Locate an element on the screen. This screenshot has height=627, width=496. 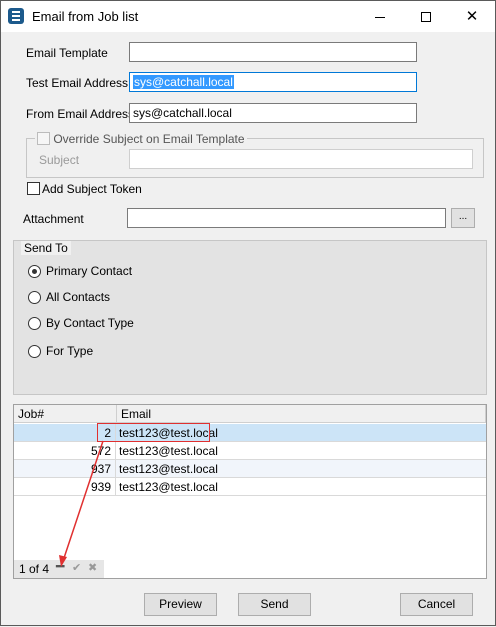
grid-pager: 1 of 4 ━ ✔ ✖ is located at coordinates (59, 568).